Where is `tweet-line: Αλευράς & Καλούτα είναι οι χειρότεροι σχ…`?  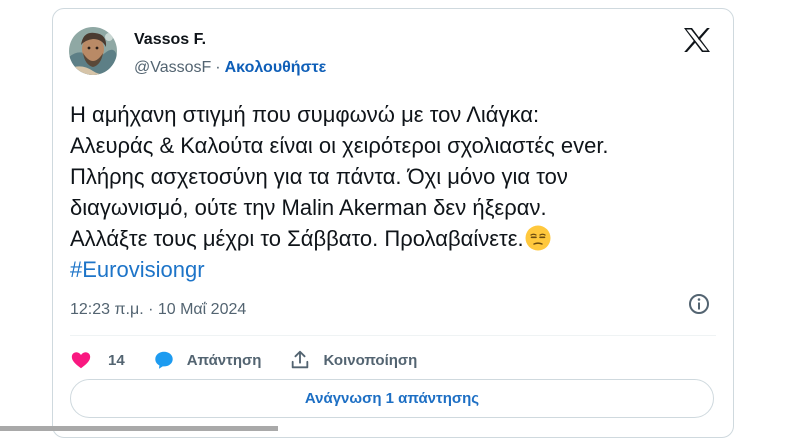
tweet-line: Αλευράς & Καλούτα είναι οι χειρότεροι σχ… is located at coordinates (339, 145).